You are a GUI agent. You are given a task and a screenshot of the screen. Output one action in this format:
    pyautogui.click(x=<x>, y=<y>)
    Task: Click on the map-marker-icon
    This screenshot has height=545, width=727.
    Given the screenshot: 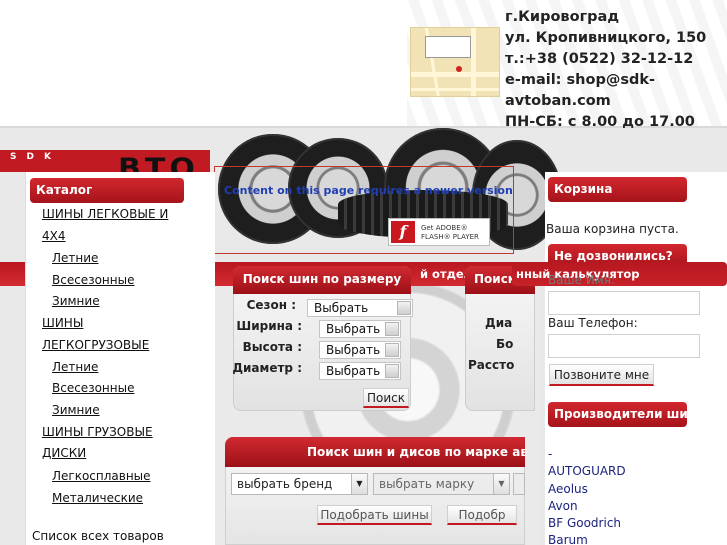 What is the action you would take?
    pyautogui.click(x=459, y=69)
    